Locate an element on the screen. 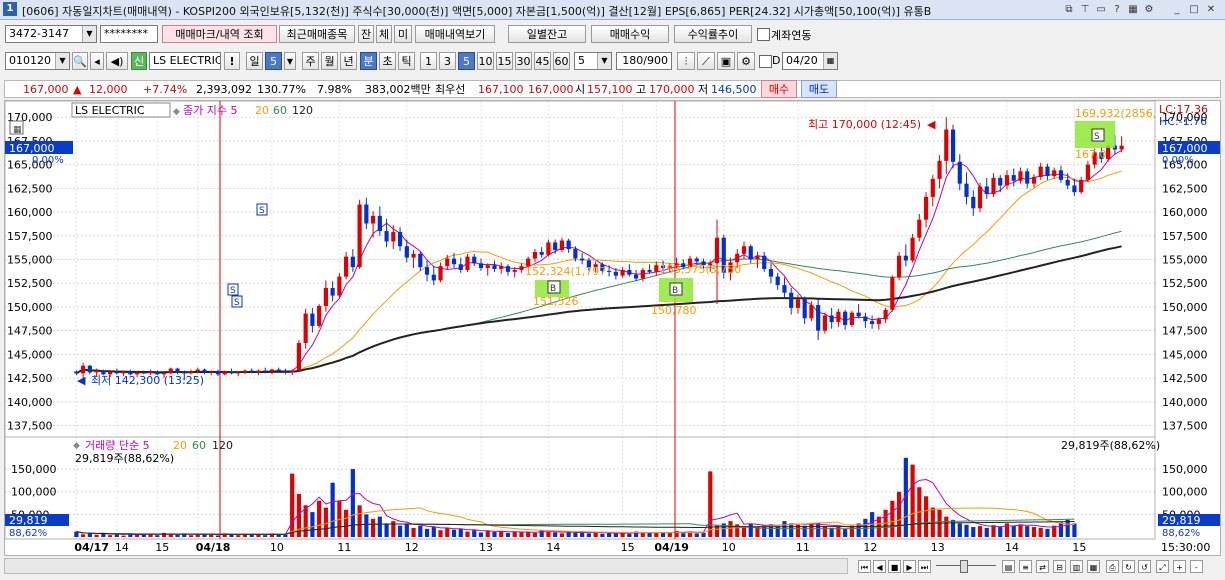 Image resolution: width=1225 pixels, height=580 pixels. draw-tool-icon: ⟋ is located at coordinates (706, 61).